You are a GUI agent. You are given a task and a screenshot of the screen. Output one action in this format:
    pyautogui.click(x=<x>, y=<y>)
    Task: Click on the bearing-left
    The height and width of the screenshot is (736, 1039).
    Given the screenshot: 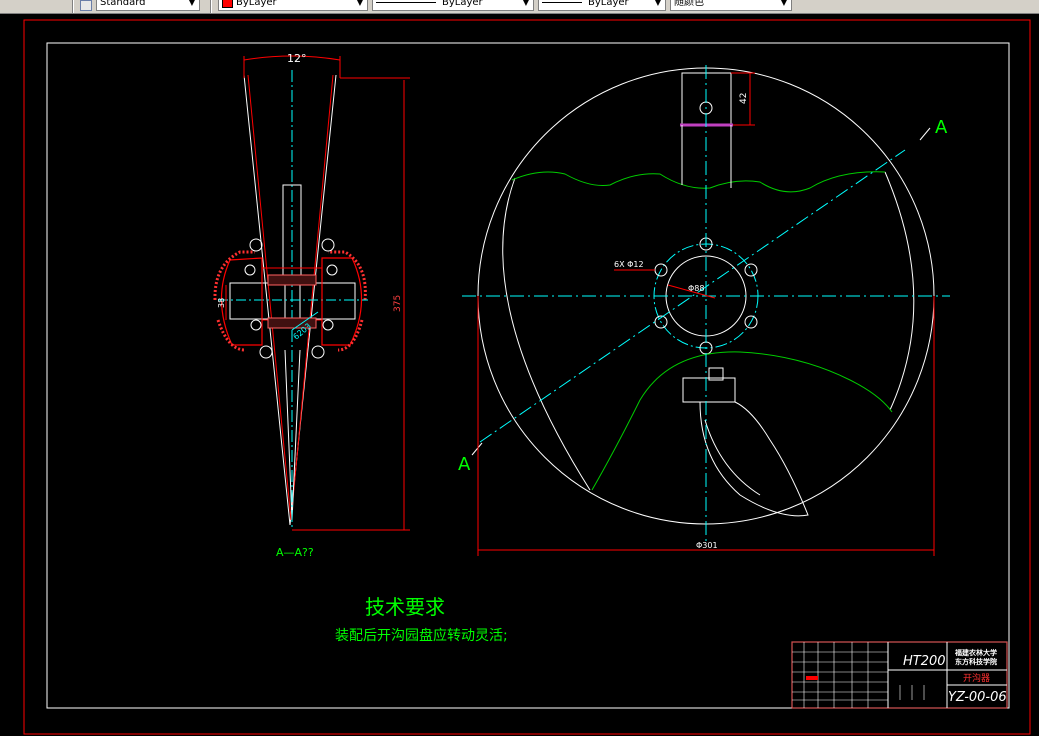 What is the action you would take?
    pyautogui.click(x=257, y=301)
    